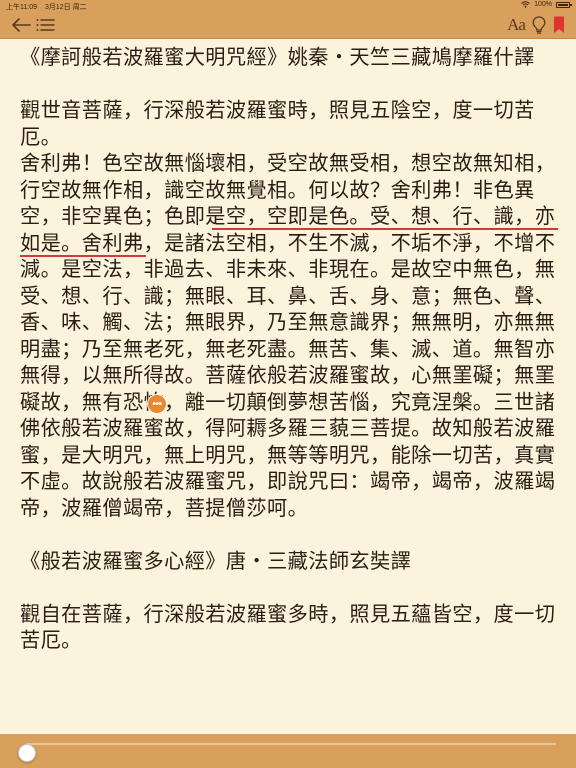 The width and height of the screenshot is (576, 768). What do you see at coordinates (564, 4) in the screenshot?
I see `battery-icon` at bounding box center [564, 4].